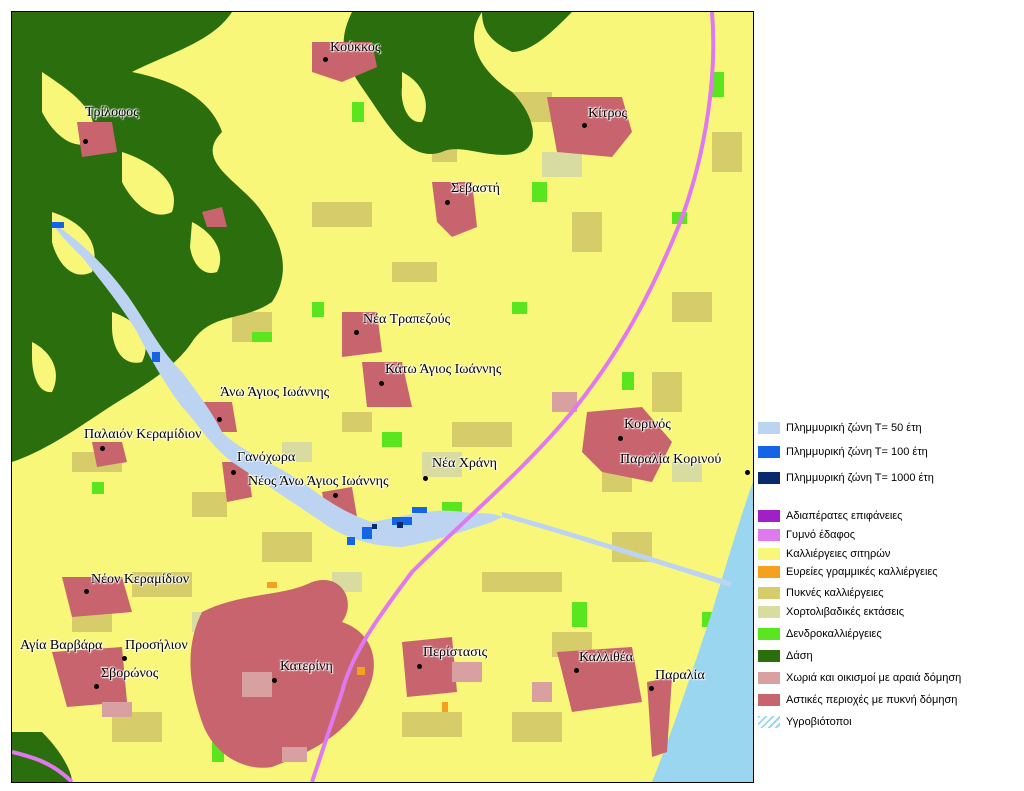 This screenshot has width=1024, height=791. What do you see at coordinates (874, 678) in the screenshot?
I see `legend-label: Χωριά και οικισμοί με αραιά δόμηση` at bounding box center [874, 678].